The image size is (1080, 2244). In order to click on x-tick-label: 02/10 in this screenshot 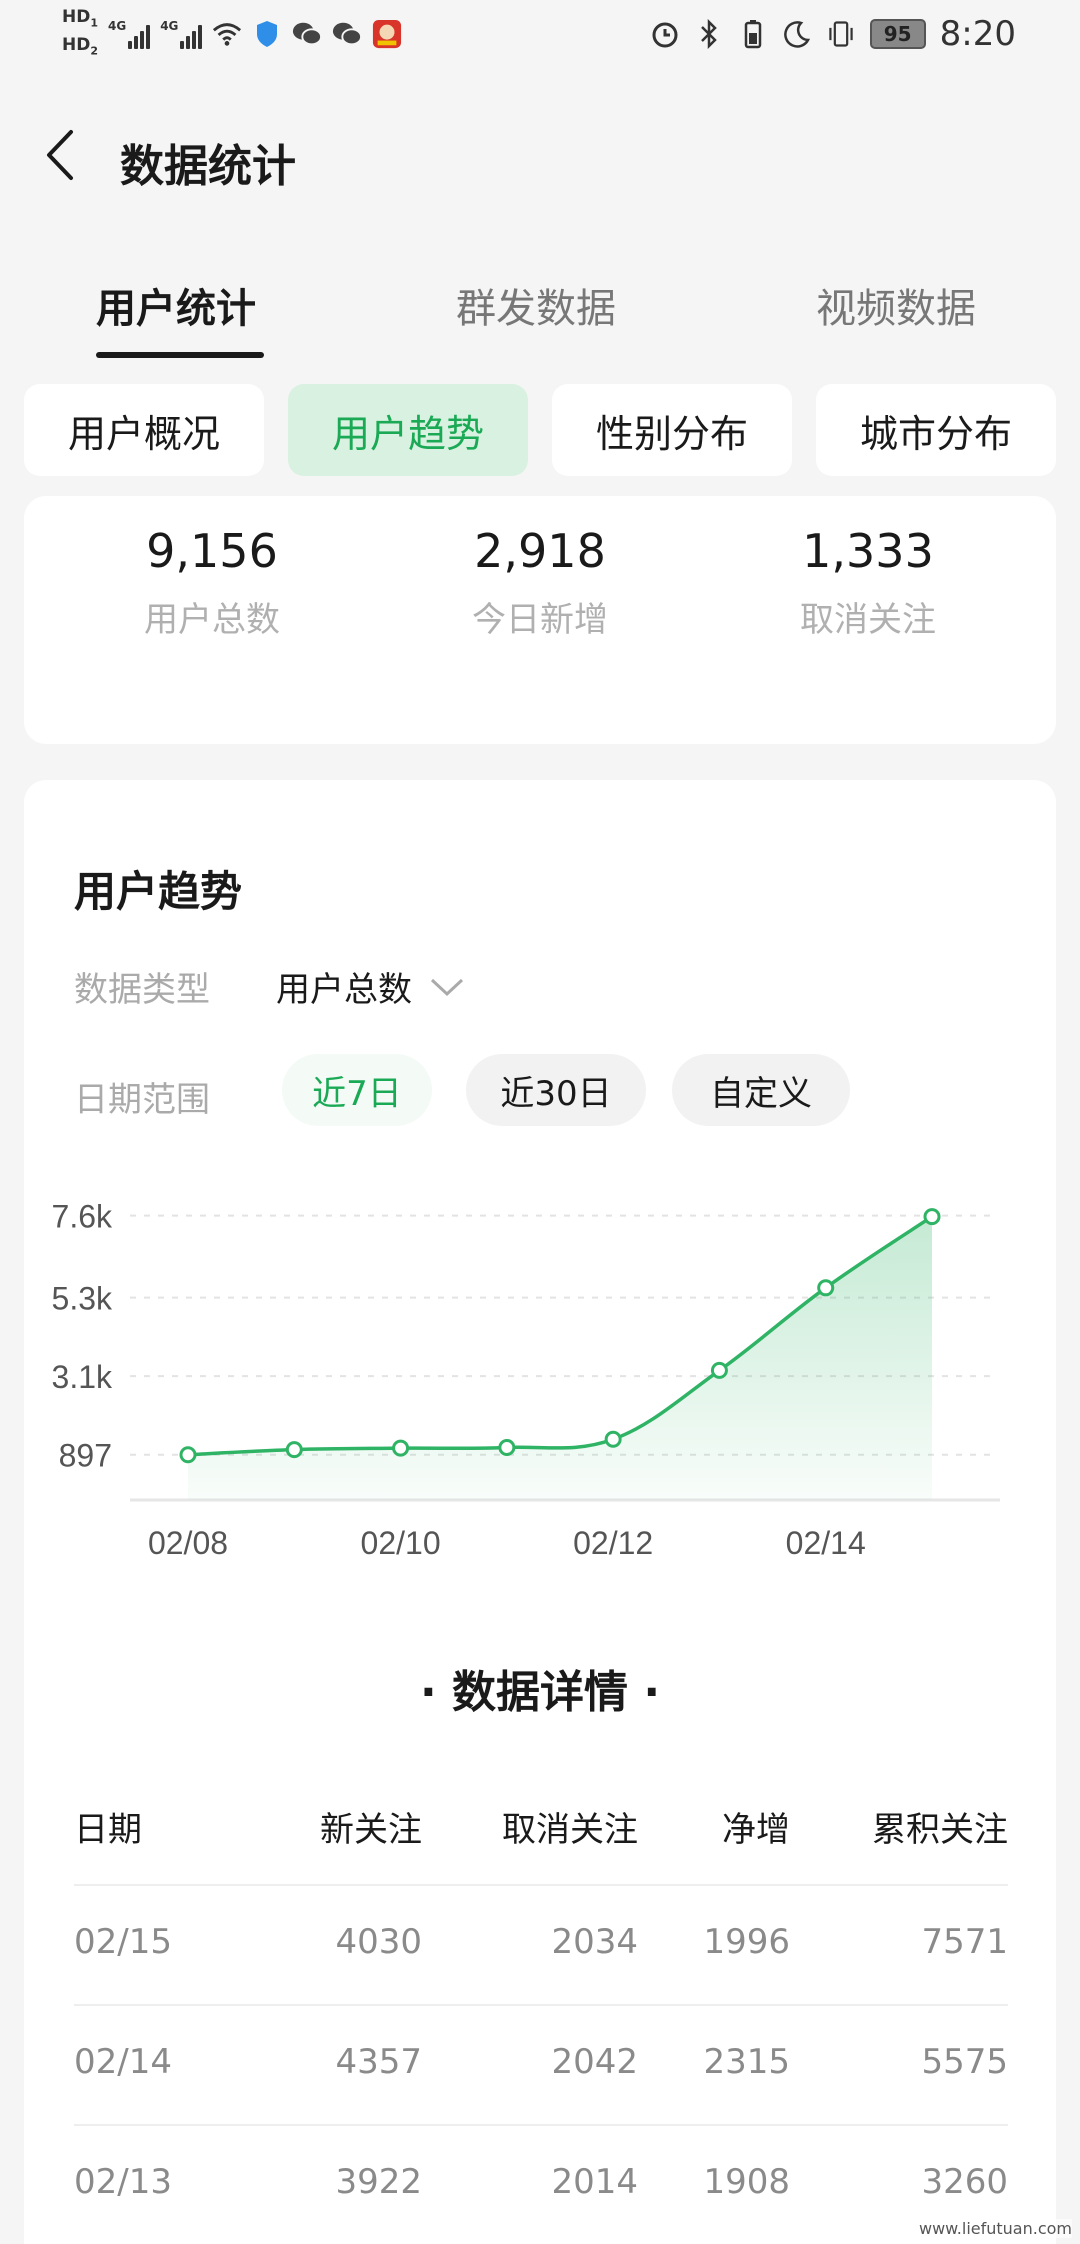, I will do `click(401, 1543)`.